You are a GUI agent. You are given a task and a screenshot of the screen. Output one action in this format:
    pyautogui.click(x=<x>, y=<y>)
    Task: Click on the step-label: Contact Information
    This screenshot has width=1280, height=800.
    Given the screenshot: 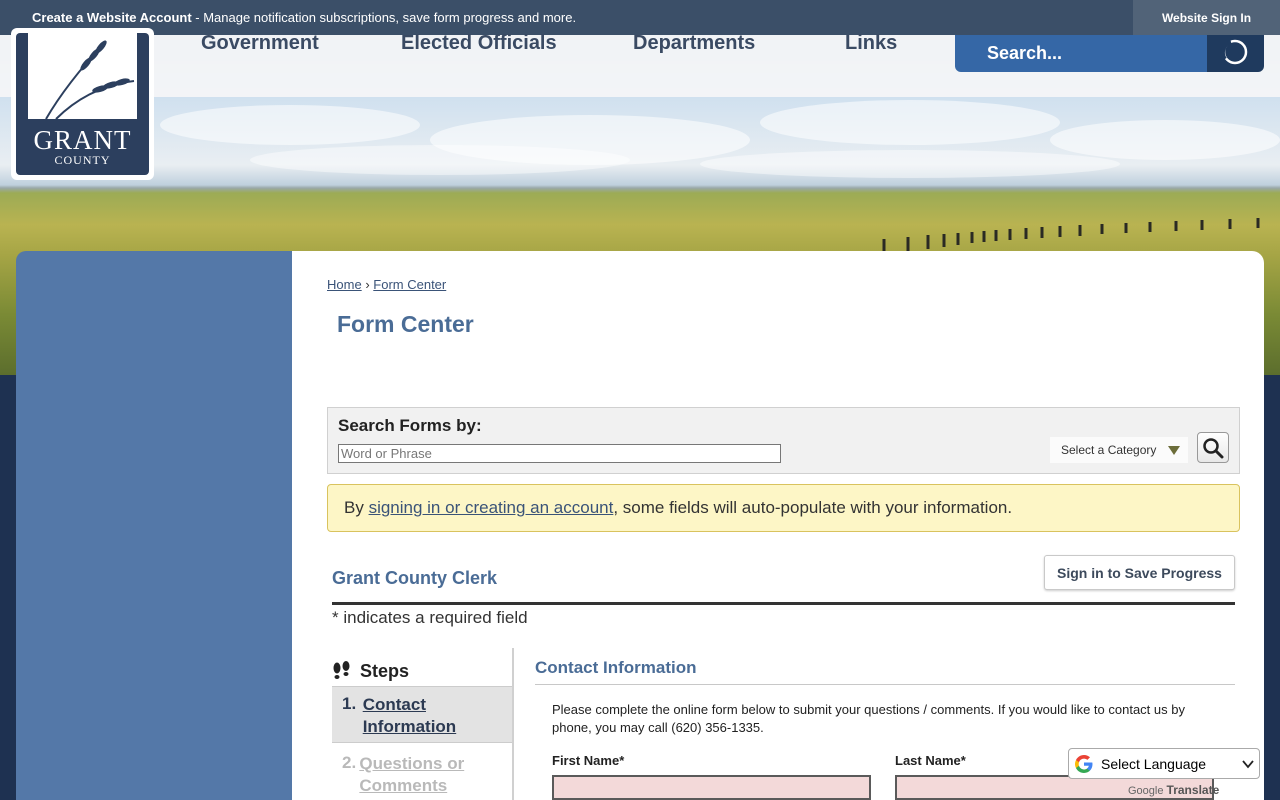 What is the action you would take?
    pyautogui.click(x=409, y=715)
    